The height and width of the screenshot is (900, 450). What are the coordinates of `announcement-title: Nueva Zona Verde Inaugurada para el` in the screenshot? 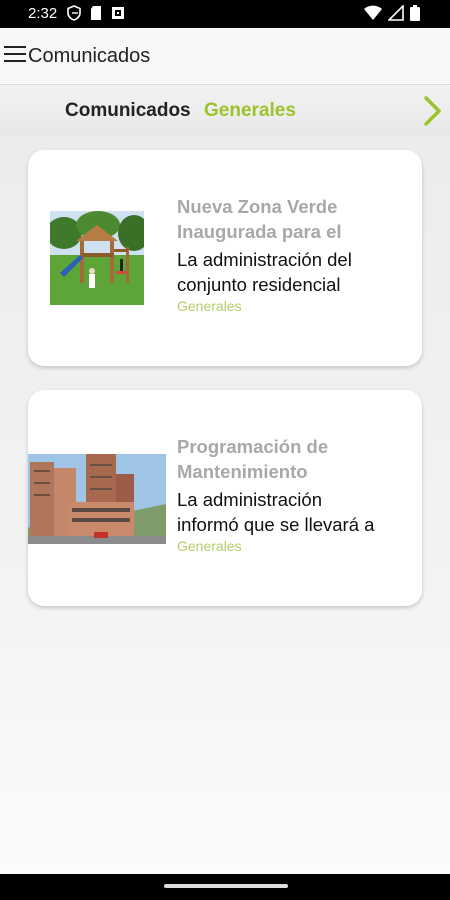 It's located at (259, 219).